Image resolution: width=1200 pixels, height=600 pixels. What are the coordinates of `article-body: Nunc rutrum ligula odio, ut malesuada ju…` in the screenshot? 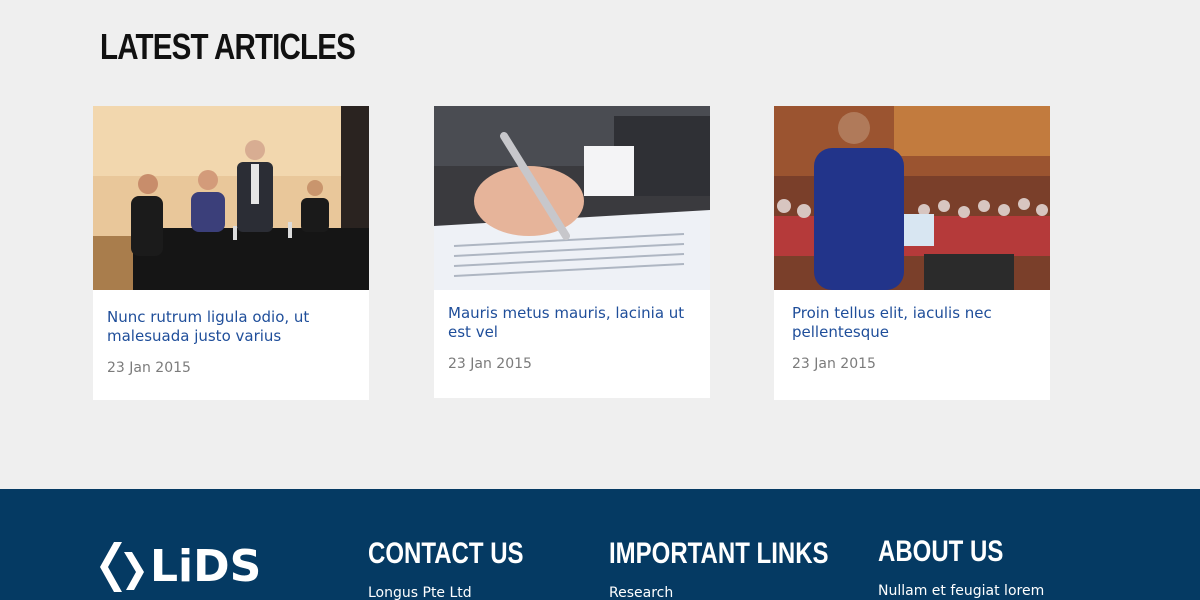 It's located at (231, 343).